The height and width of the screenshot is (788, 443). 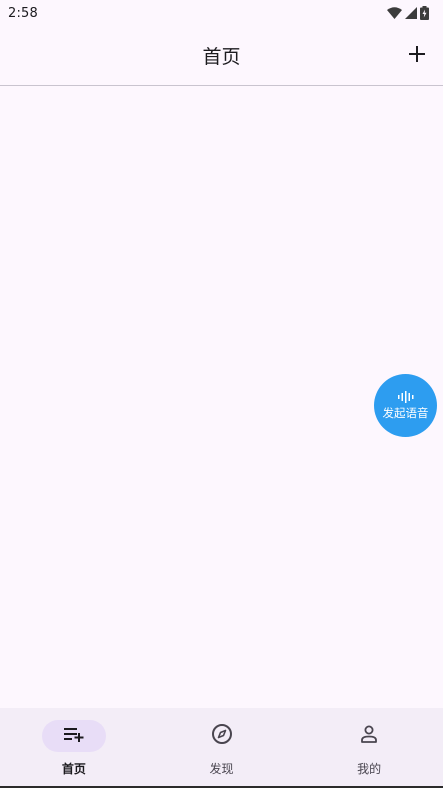 What do you see at coordinates (394, 13) in the screenshot?
I see `wifi-icon` at bounding box center [394, 13].